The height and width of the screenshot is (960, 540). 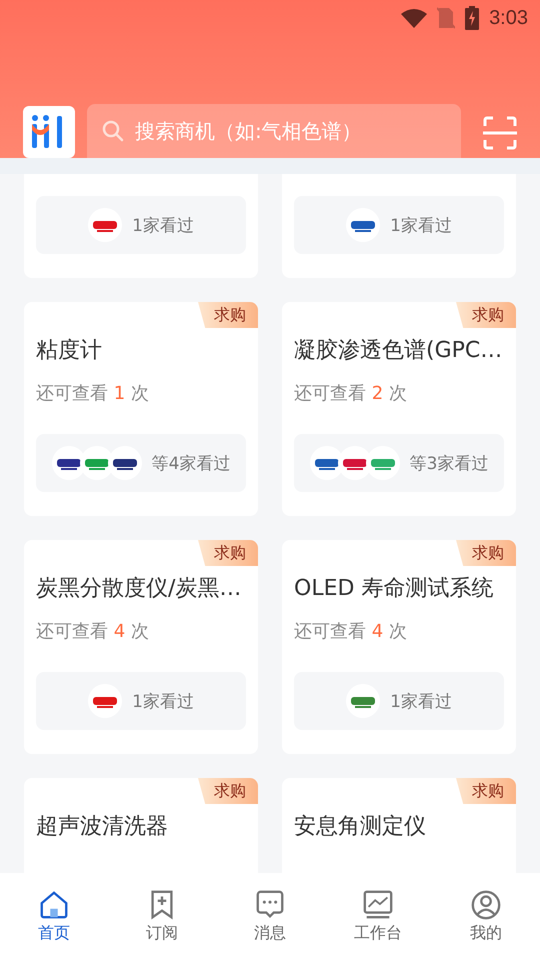 I want to click on product-title: 超声波清洗器, so click(x=102, y=827).